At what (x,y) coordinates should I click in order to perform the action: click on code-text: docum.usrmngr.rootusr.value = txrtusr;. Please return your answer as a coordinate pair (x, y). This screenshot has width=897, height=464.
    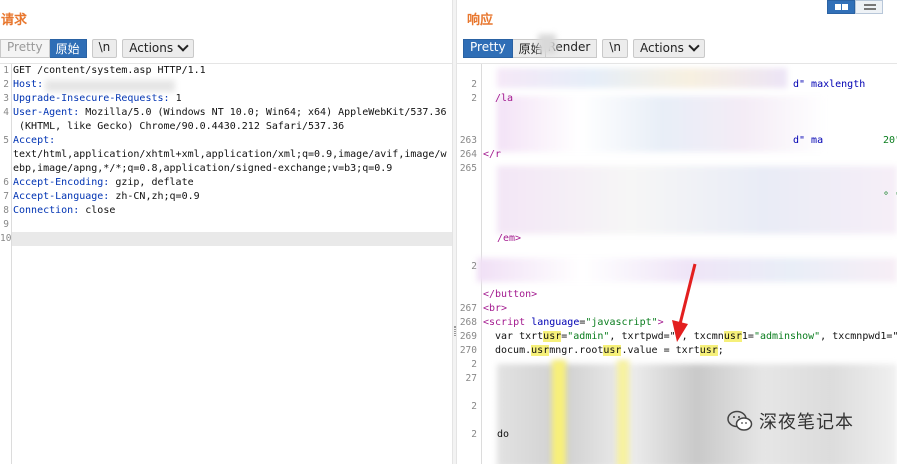
    Looking at the image, I should click on (609, 351).